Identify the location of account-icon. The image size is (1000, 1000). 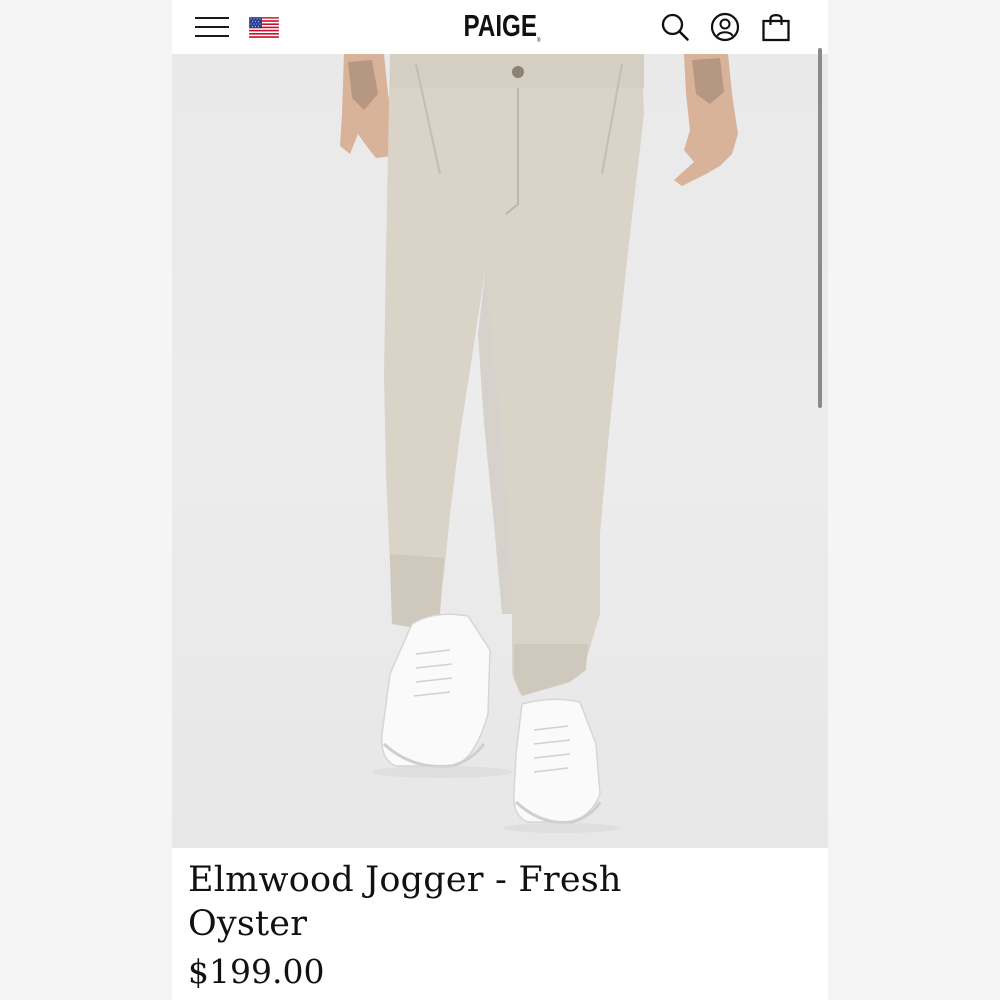
(725, 27).